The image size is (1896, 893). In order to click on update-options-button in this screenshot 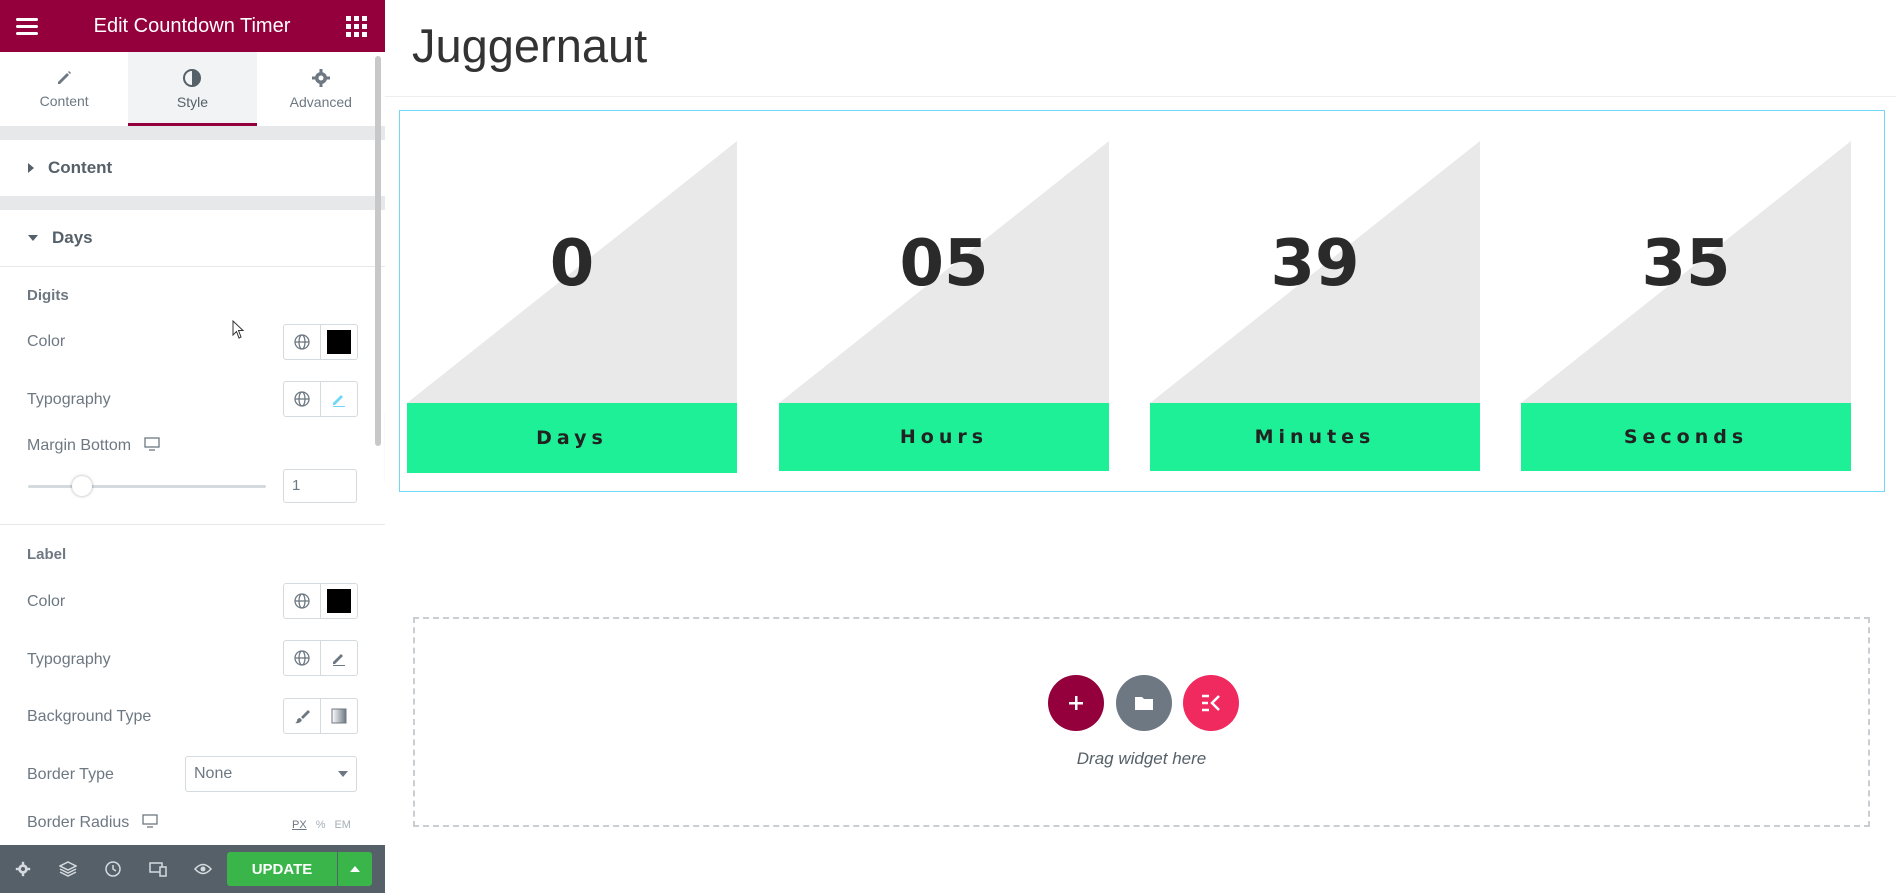, I will do `click(355, 869)`.